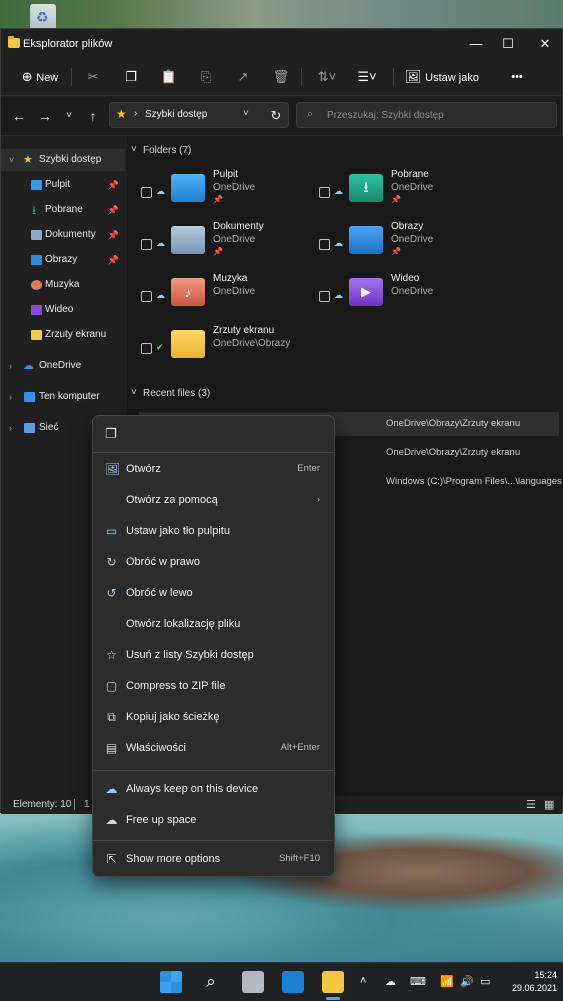 This screenshot has height=1001, width=563. I want to click on sidebar-item-documents: Dokumenty 📌, so click(63, 235).